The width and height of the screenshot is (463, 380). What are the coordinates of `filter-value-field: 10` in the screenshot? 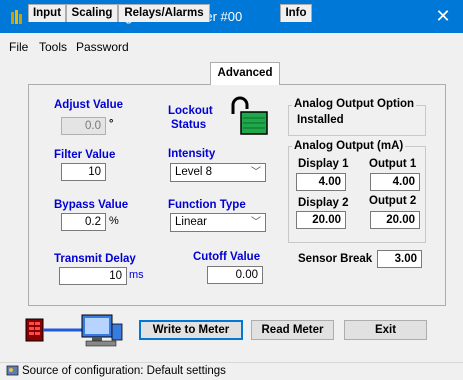 It's located at (83, 172).